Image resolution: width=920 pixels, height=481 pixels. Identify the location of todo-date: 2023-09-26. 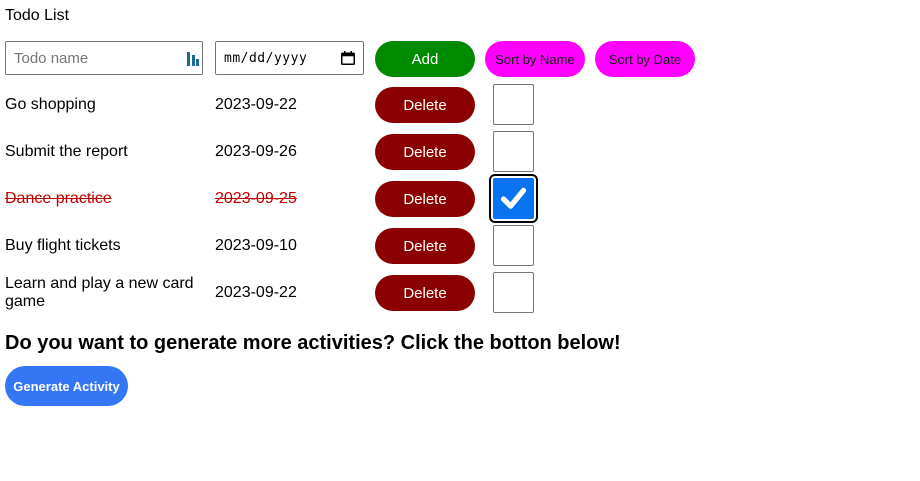
(256, 151).